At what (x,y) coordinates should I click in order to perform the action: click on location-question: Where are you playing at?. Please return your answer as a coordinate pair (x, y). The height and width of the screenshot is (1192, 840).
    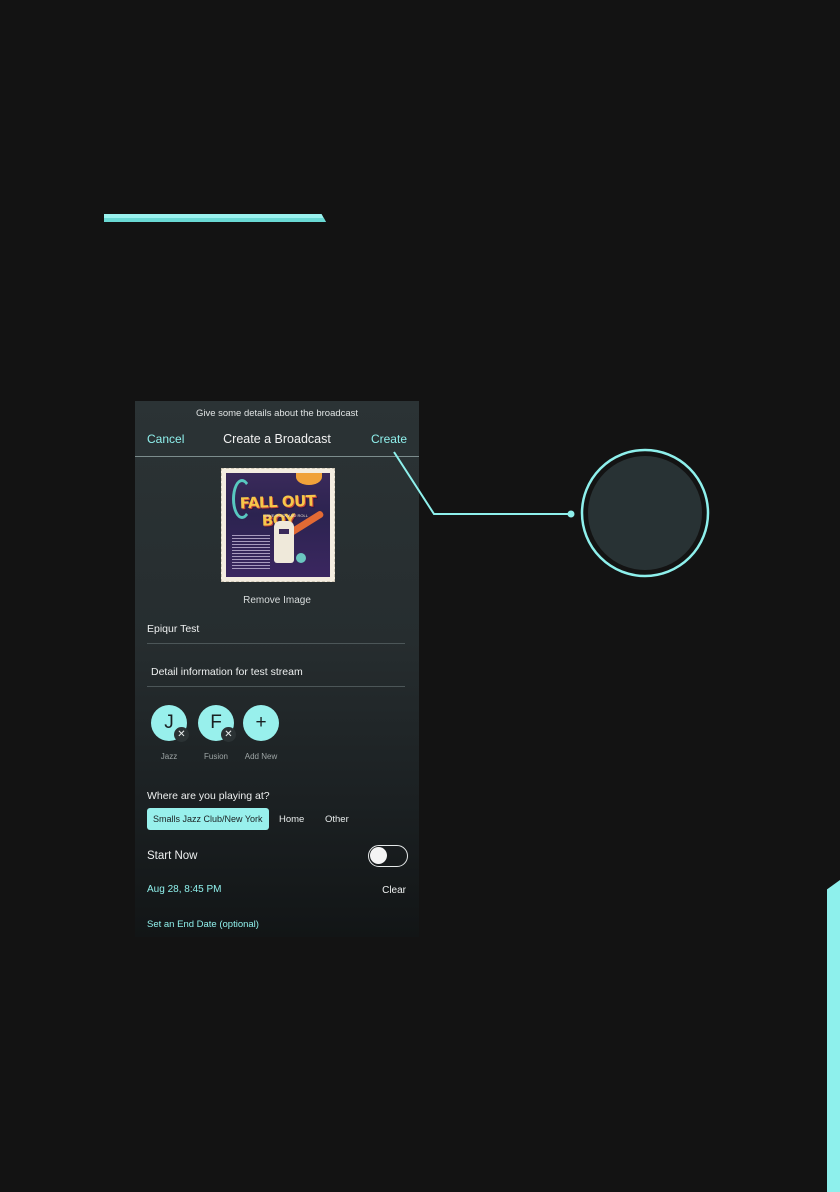
    Looking at the image, I should click on (208, 796).